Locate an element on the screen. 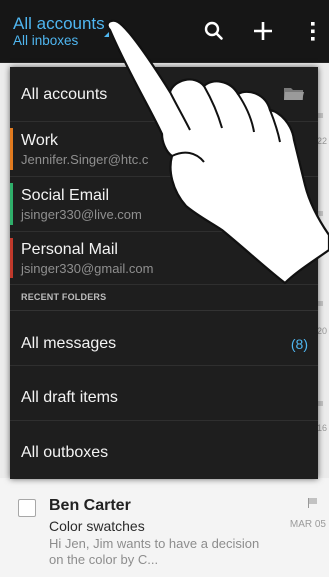 Image resolution: width=329 pixels, height=577 pixels. flag-icon is located at coordinates (313, 503).